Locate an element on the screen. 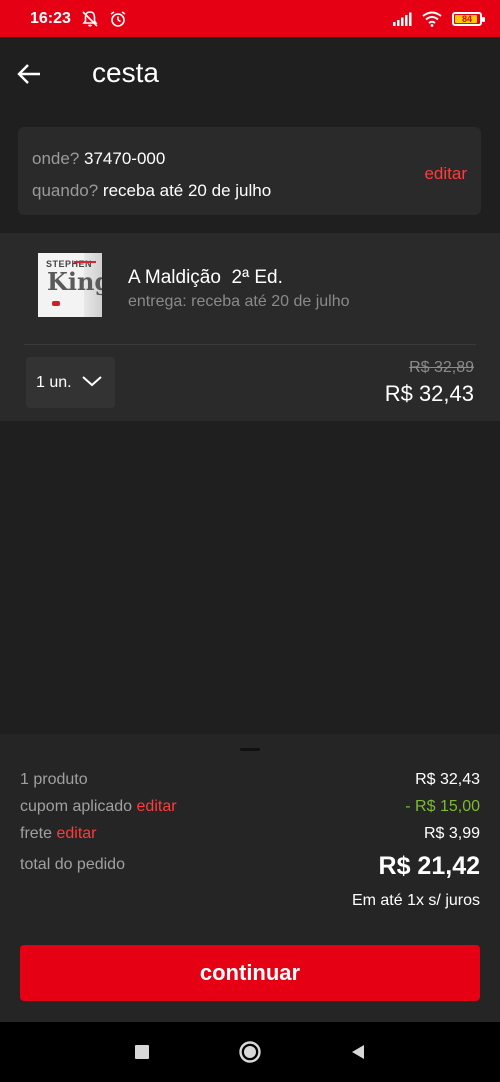 Image resolution: width=500 pixels, height=1082 pixels. quantity-select: 1 un. is located at coordinates (70, 382).